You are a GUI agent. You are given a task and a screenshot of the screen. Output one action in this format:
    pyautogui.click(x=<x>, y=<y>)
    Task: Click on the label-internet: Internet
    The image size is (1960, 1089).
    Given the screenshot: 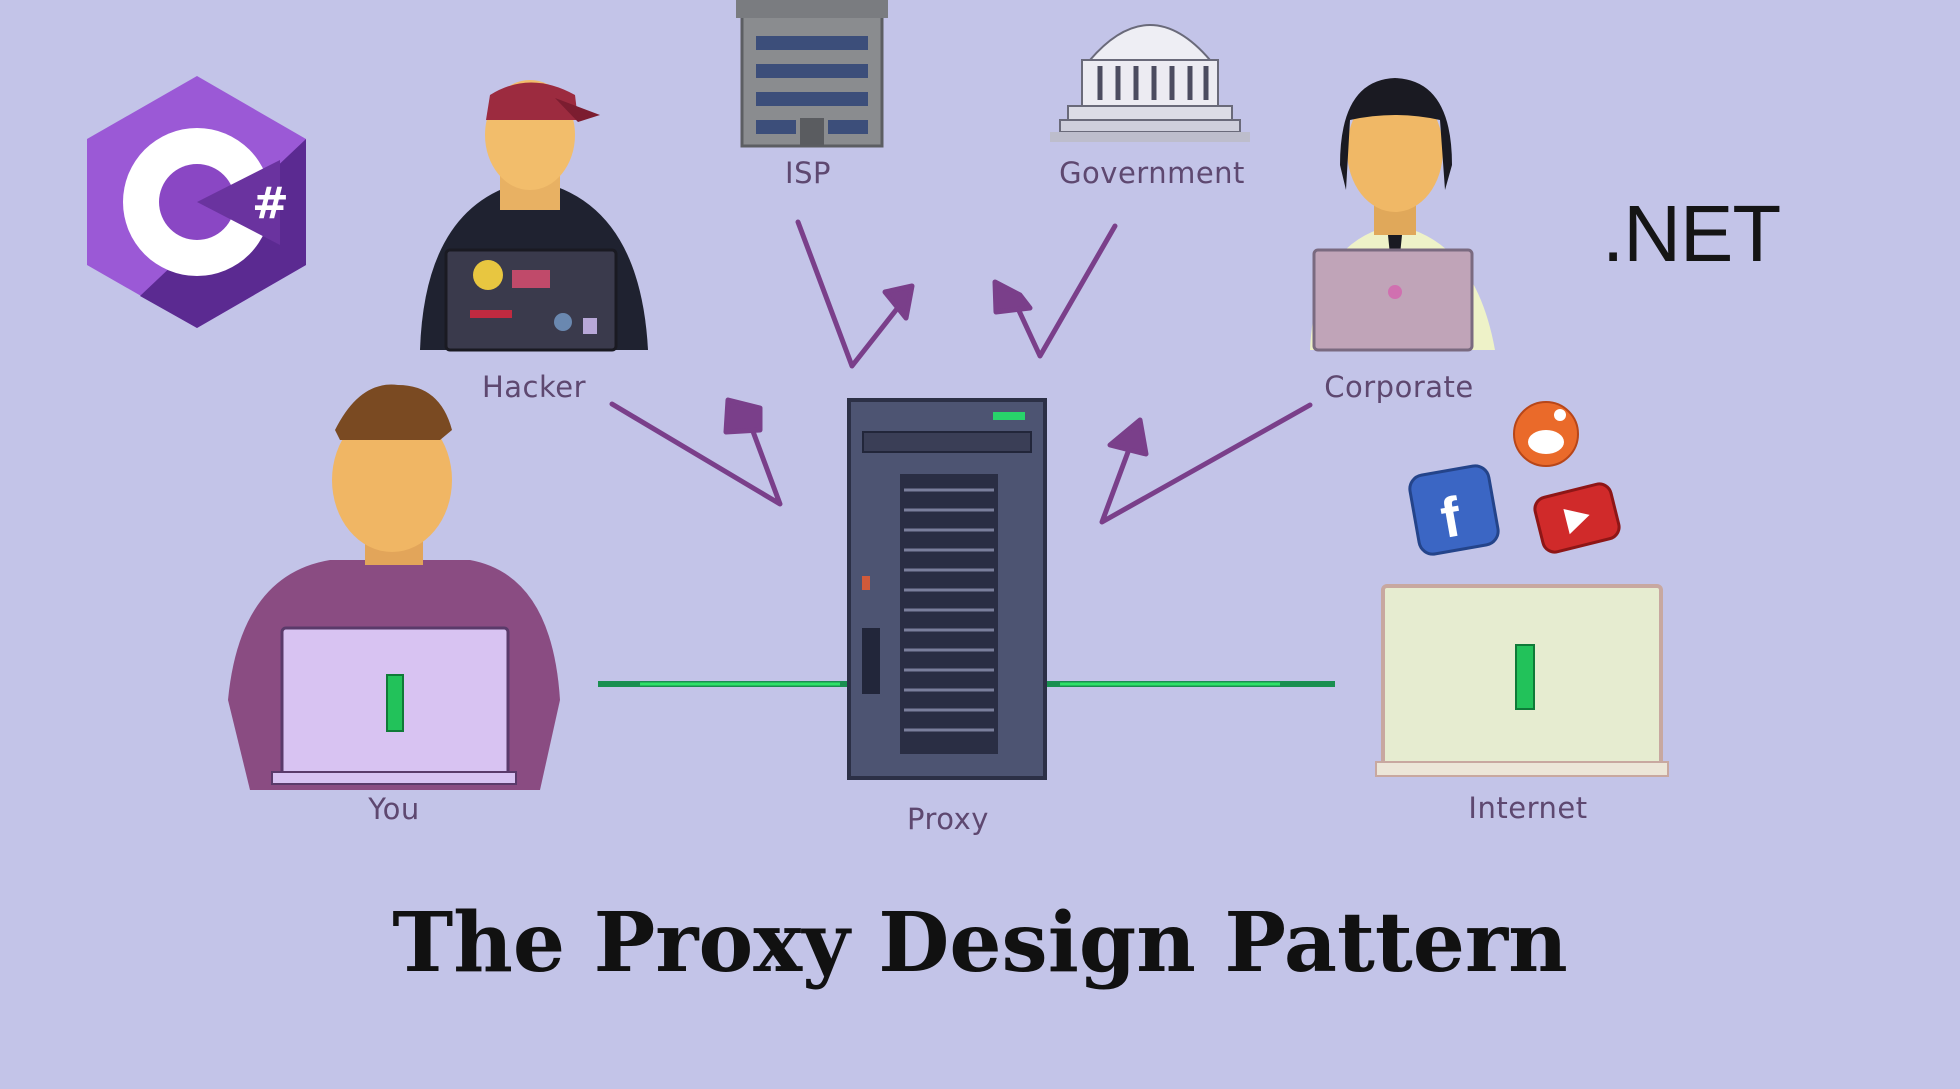 What is the action you would take?
    pyautogui.click(x=1528, y=808)
    